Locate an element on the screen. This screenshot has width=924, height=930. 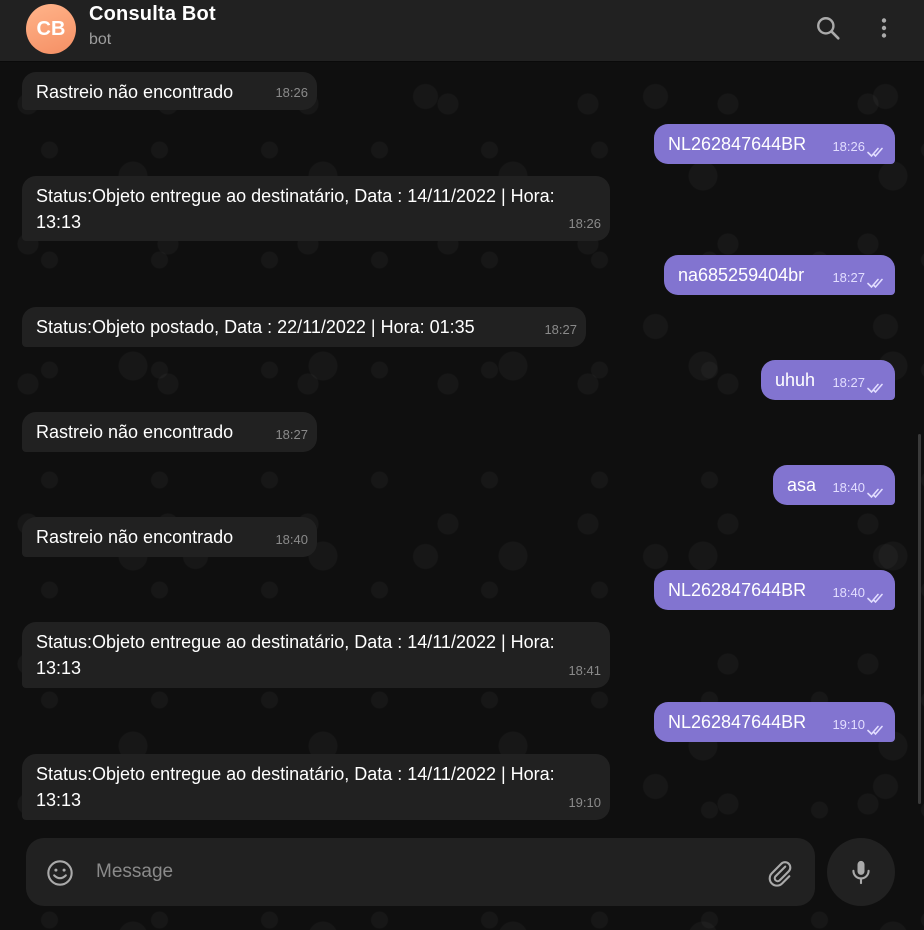
message-bubble-incoming: Rastreio não encontrado 18:26 is located at coordinates (169, 91).